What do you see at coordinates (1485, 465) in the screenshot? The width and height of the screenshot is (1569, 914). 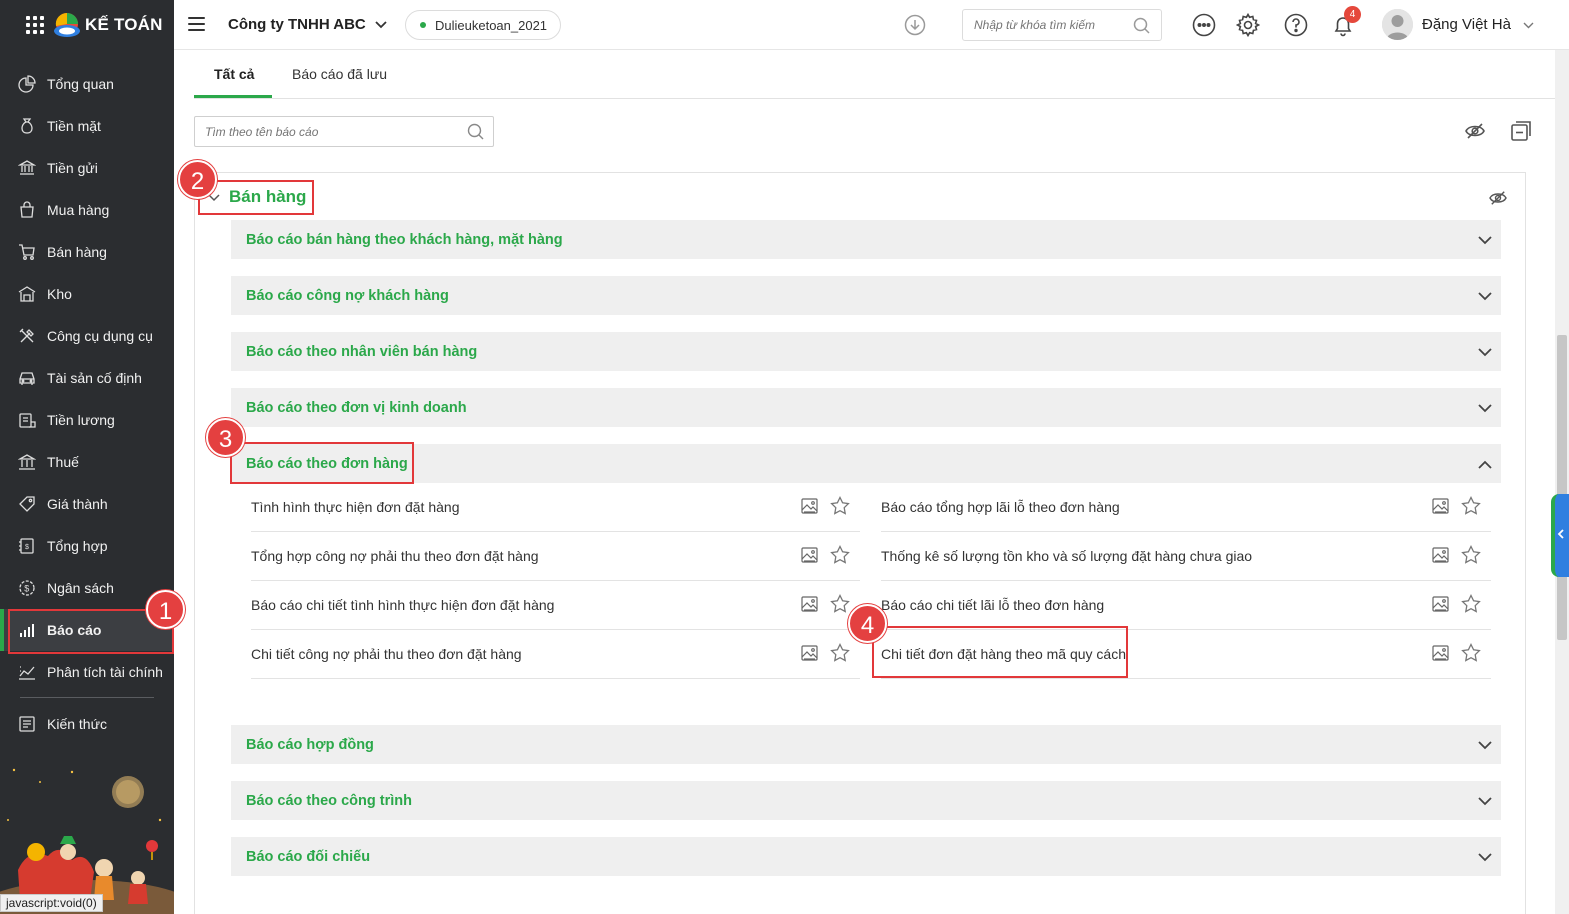 I see `chevron-up-icon` at bounding box center [1485, 465].